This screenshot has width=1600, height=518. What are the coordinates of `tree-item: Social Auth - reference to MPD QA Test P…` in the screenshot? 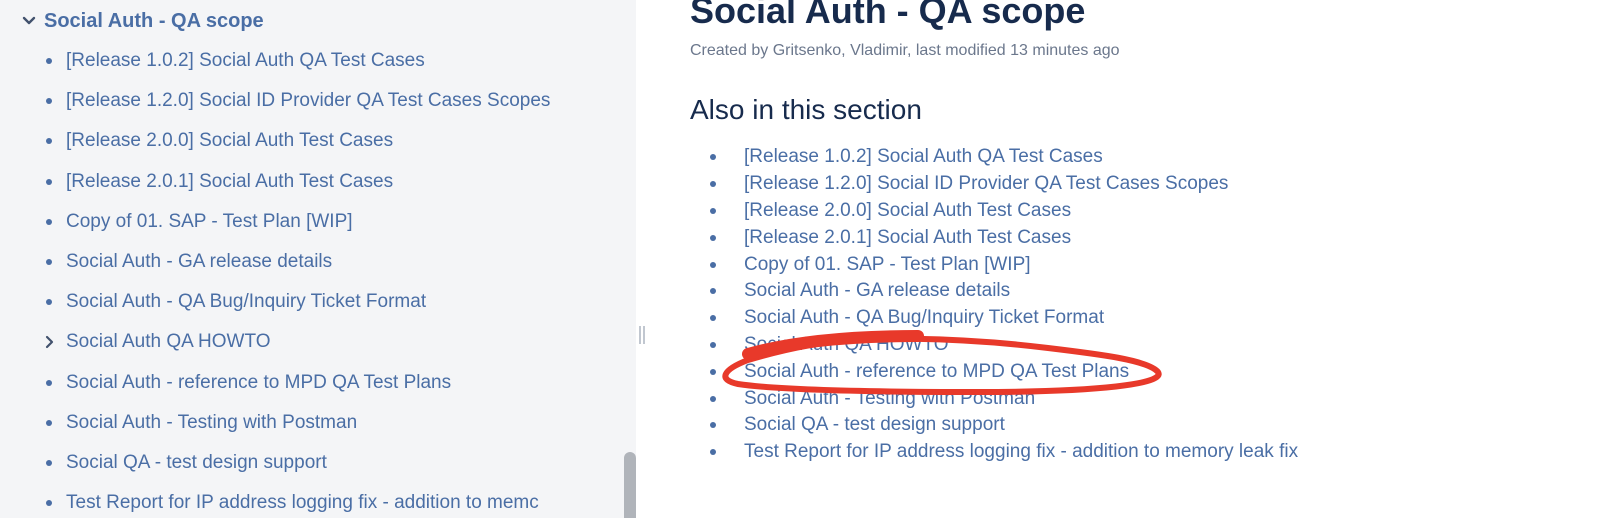 It's located at (275, 383).